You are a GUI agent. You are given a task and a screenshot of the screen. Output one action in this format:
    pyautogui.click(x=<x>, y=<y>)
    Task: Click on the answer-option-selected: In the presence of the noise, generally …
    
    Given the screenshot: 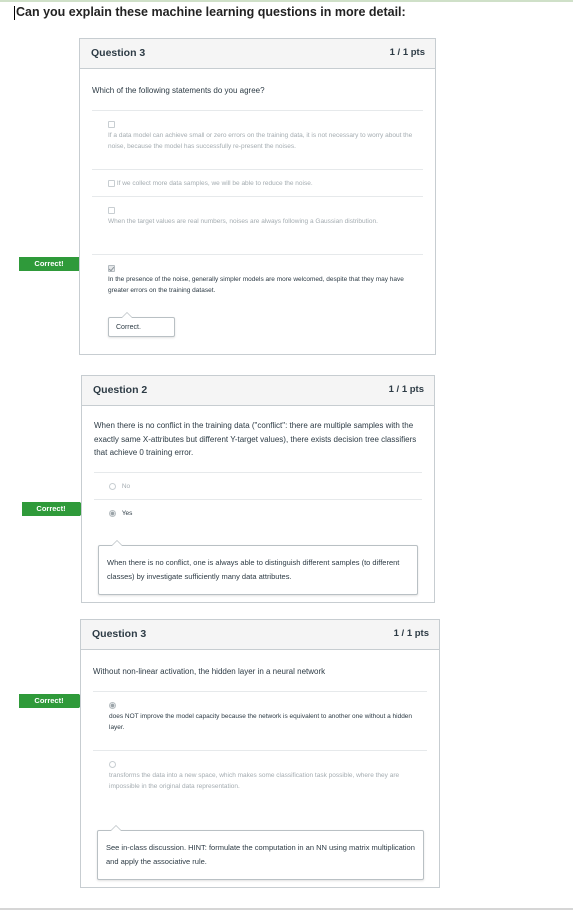 What is the action you would take?
    pyautogui.click(x=260, y=279)
    